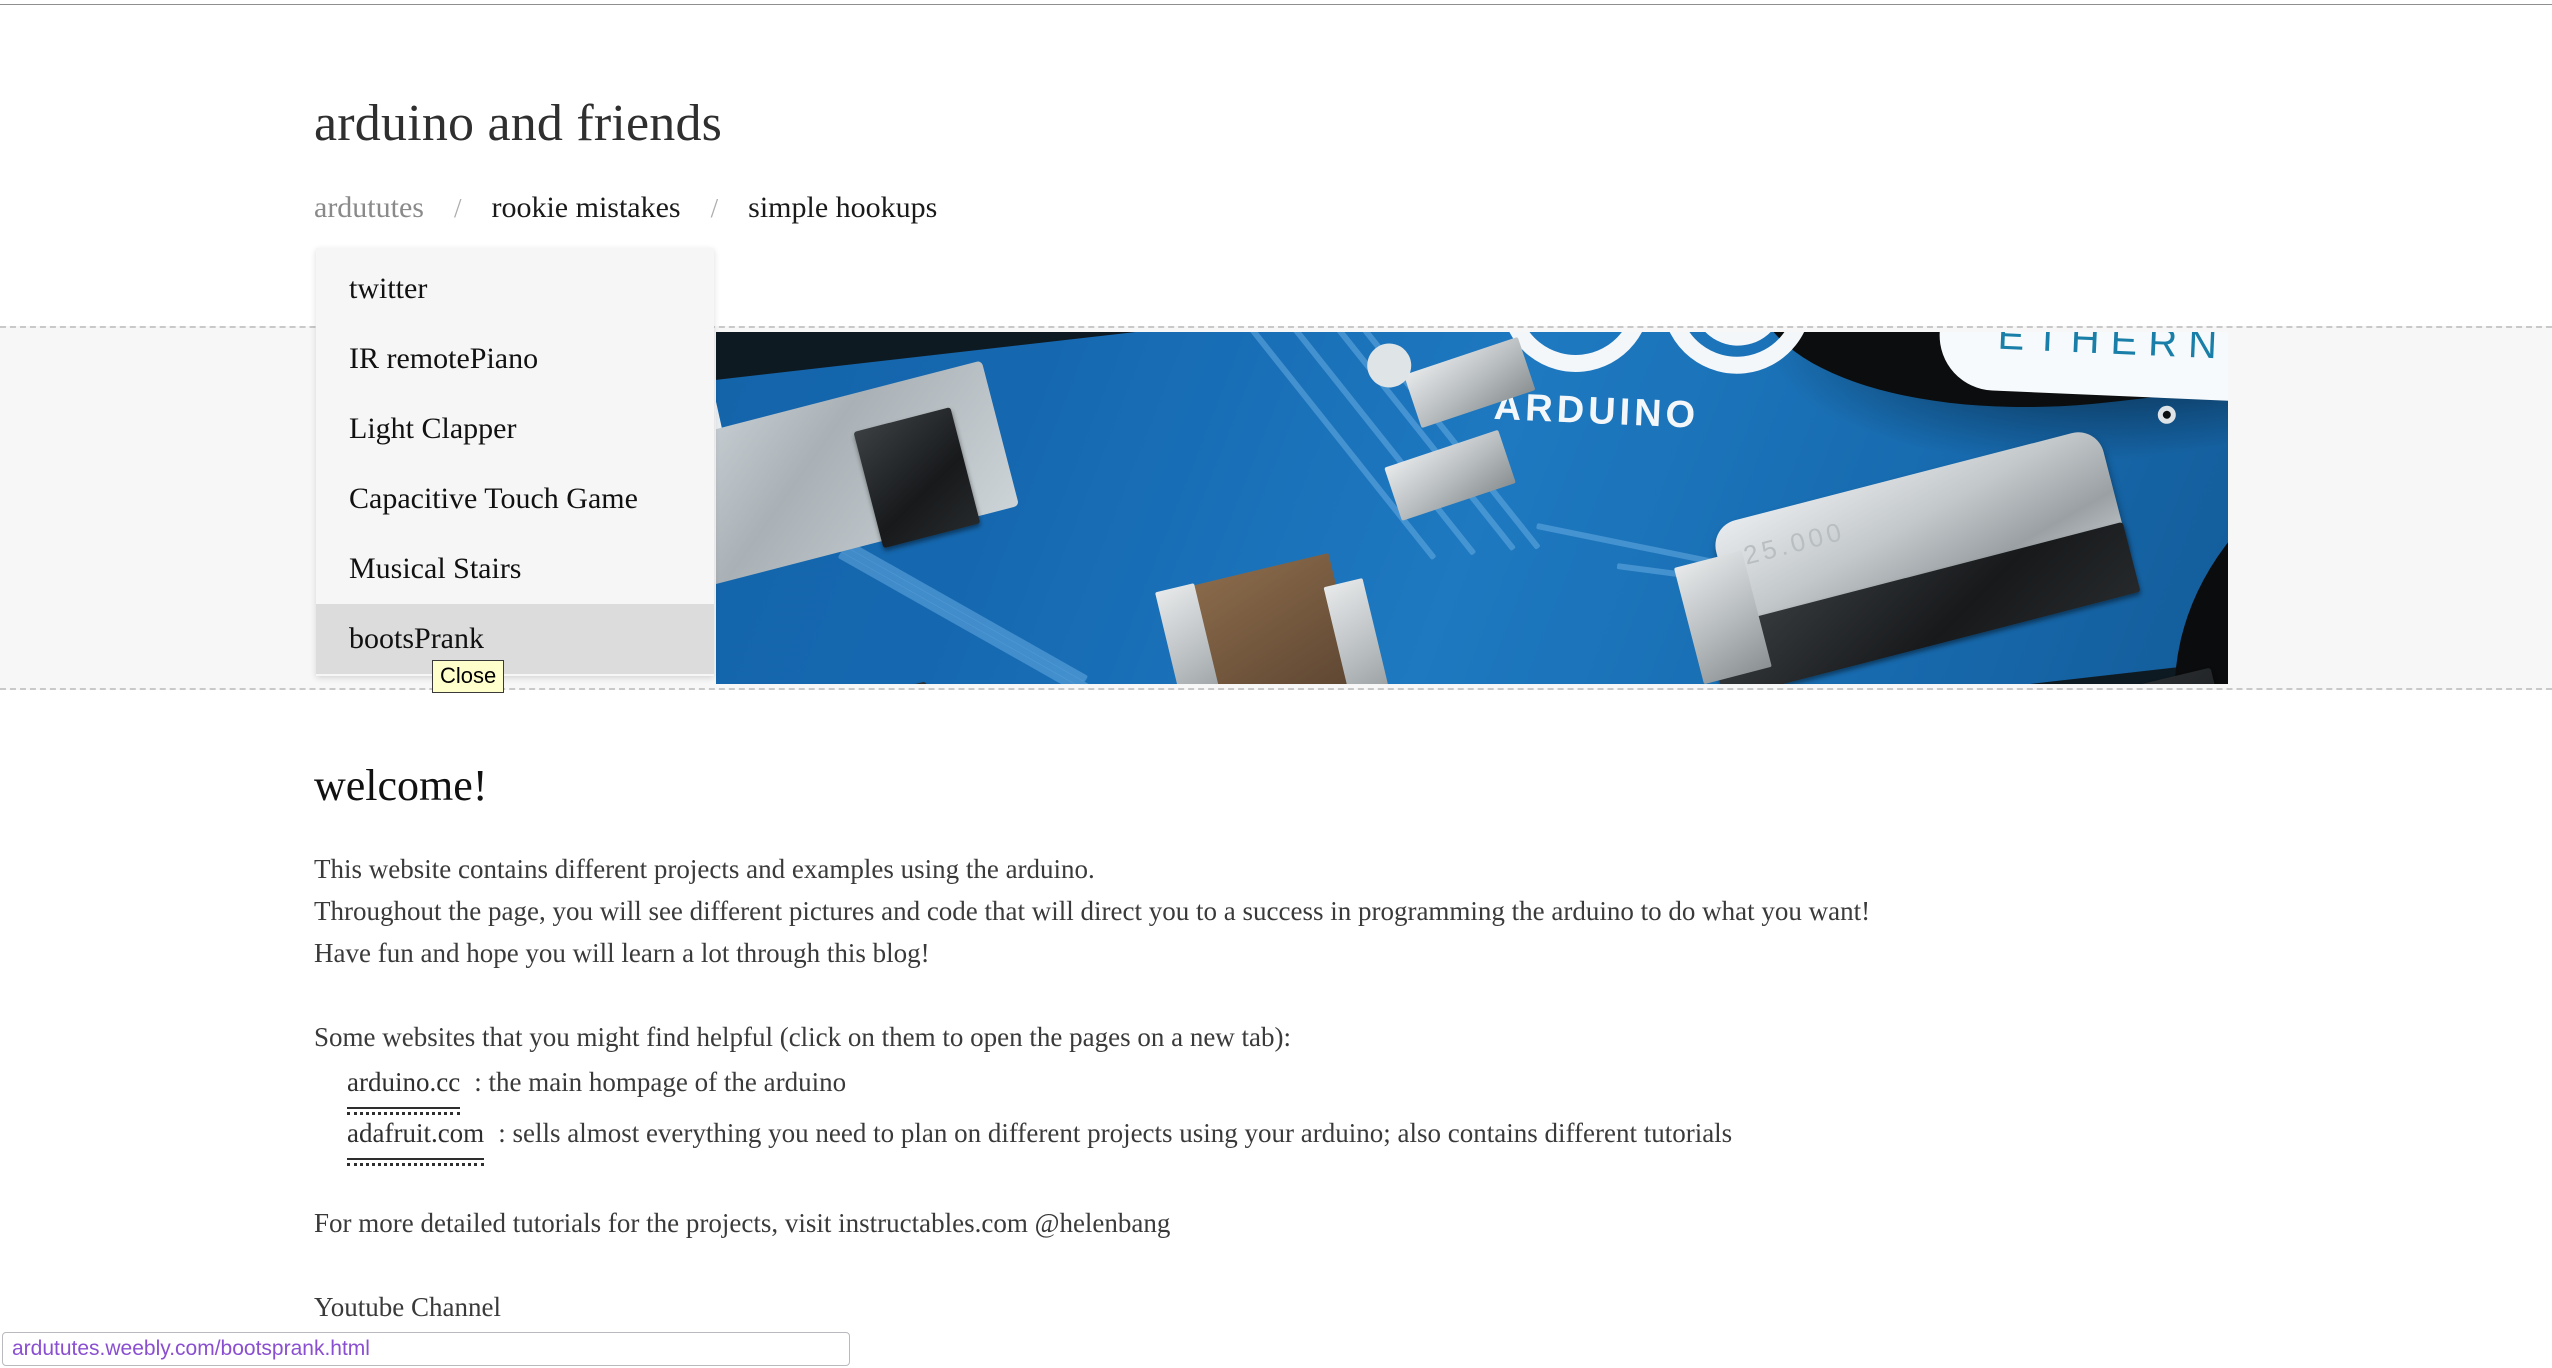 This screenshot has width=2552, height=1368. I want to click on photo-corner-dark-bottom, so click(2187, 553).